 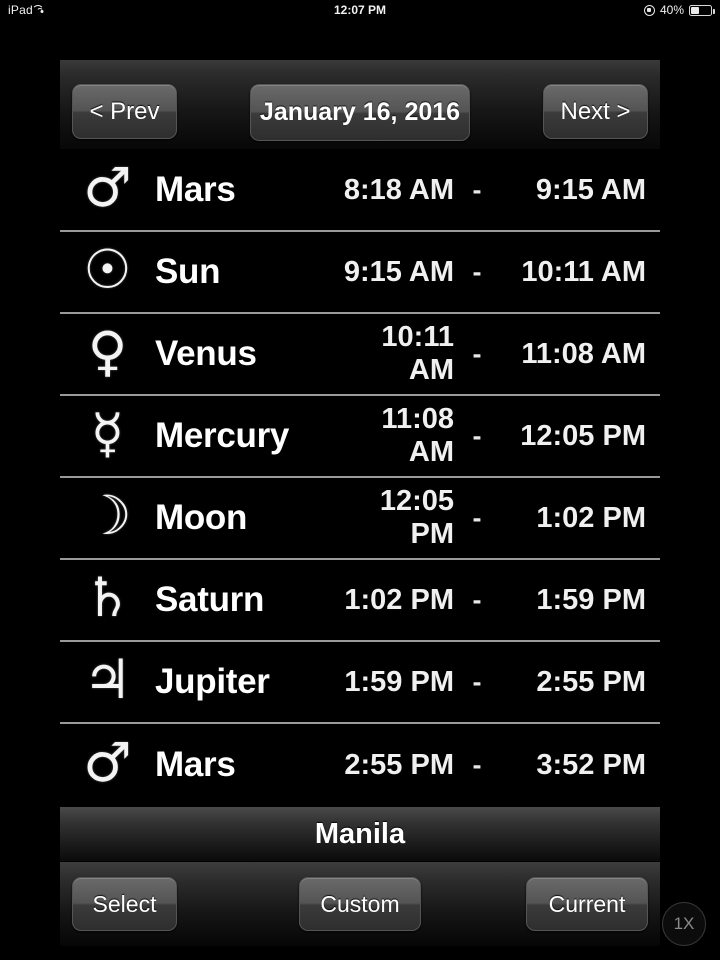 What do you see at coordinates (210, 599) in the screenshot?
I see `planet-name: Saturn` at bounding box center [210, 599].